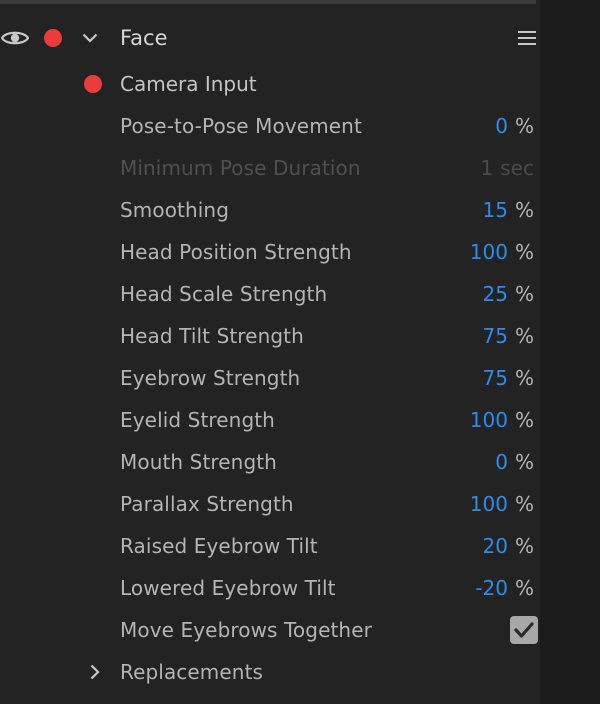 This screenshot has width=600, height=704. Describe the element at coordinates (210, 378) in the screenshot. I see `param-label: Eyebrow Strength` at that location.